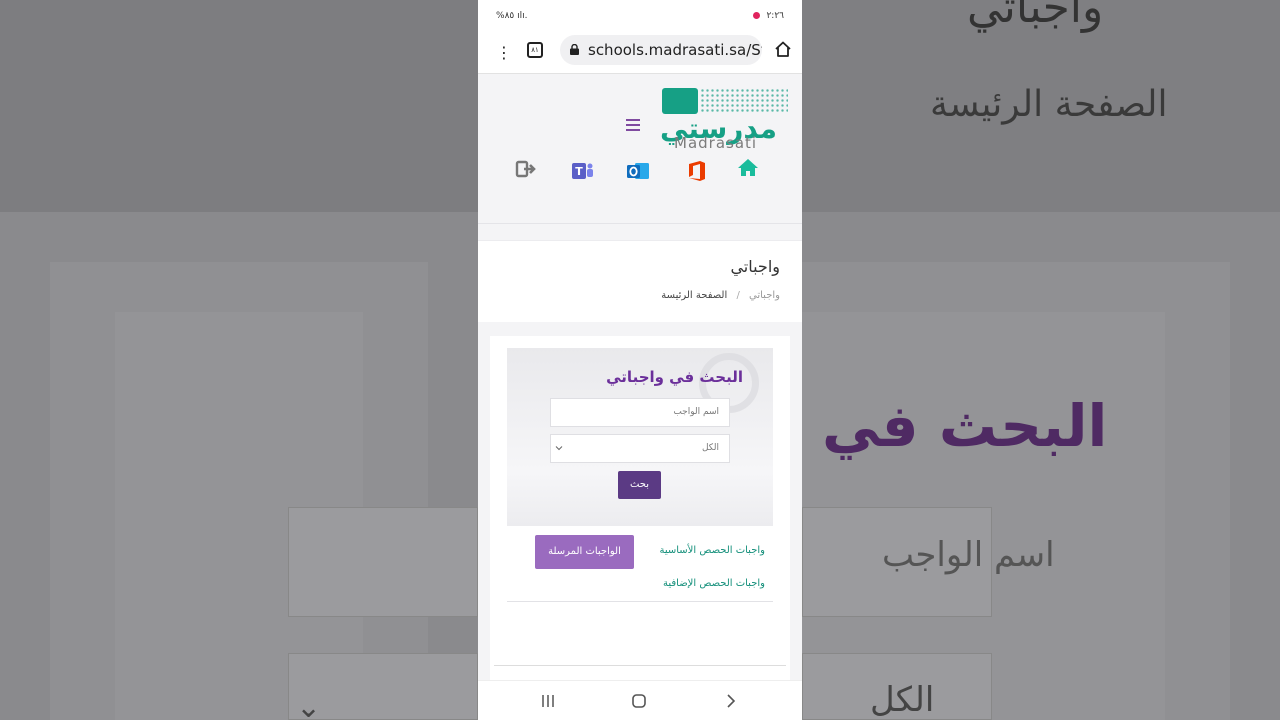 Image resolution: width=1280 pixels, height=720 pixels. I want to click on search-title: البحث في واجباتي, so click(674, 377).